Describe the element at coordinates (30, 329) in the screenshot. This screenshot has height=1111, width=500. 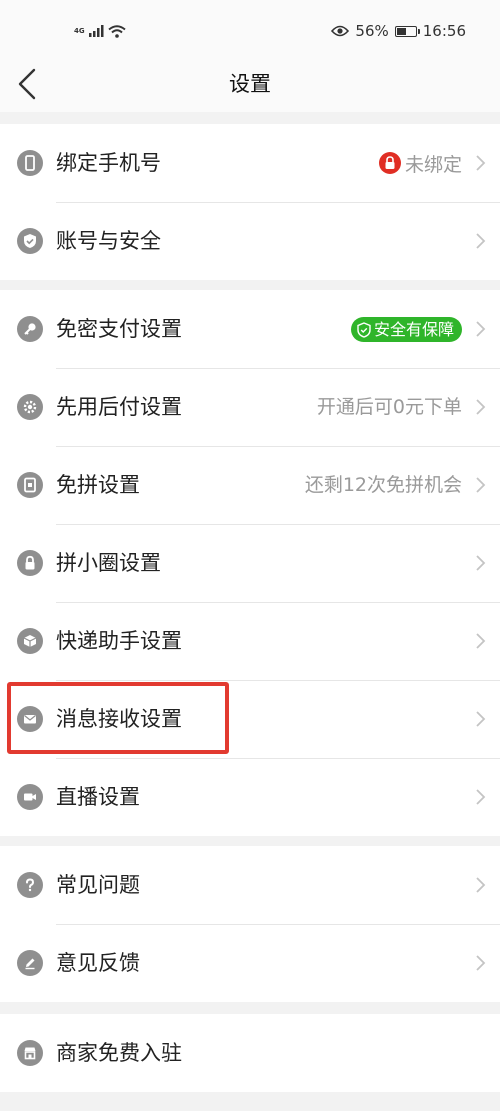
I see `key-icon` at that location.